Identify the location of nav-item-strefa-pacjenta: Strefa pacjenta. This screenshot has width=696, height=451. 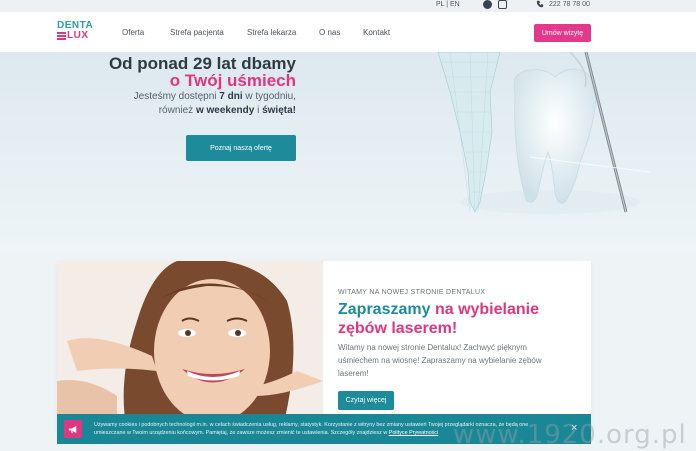
(197, 32).